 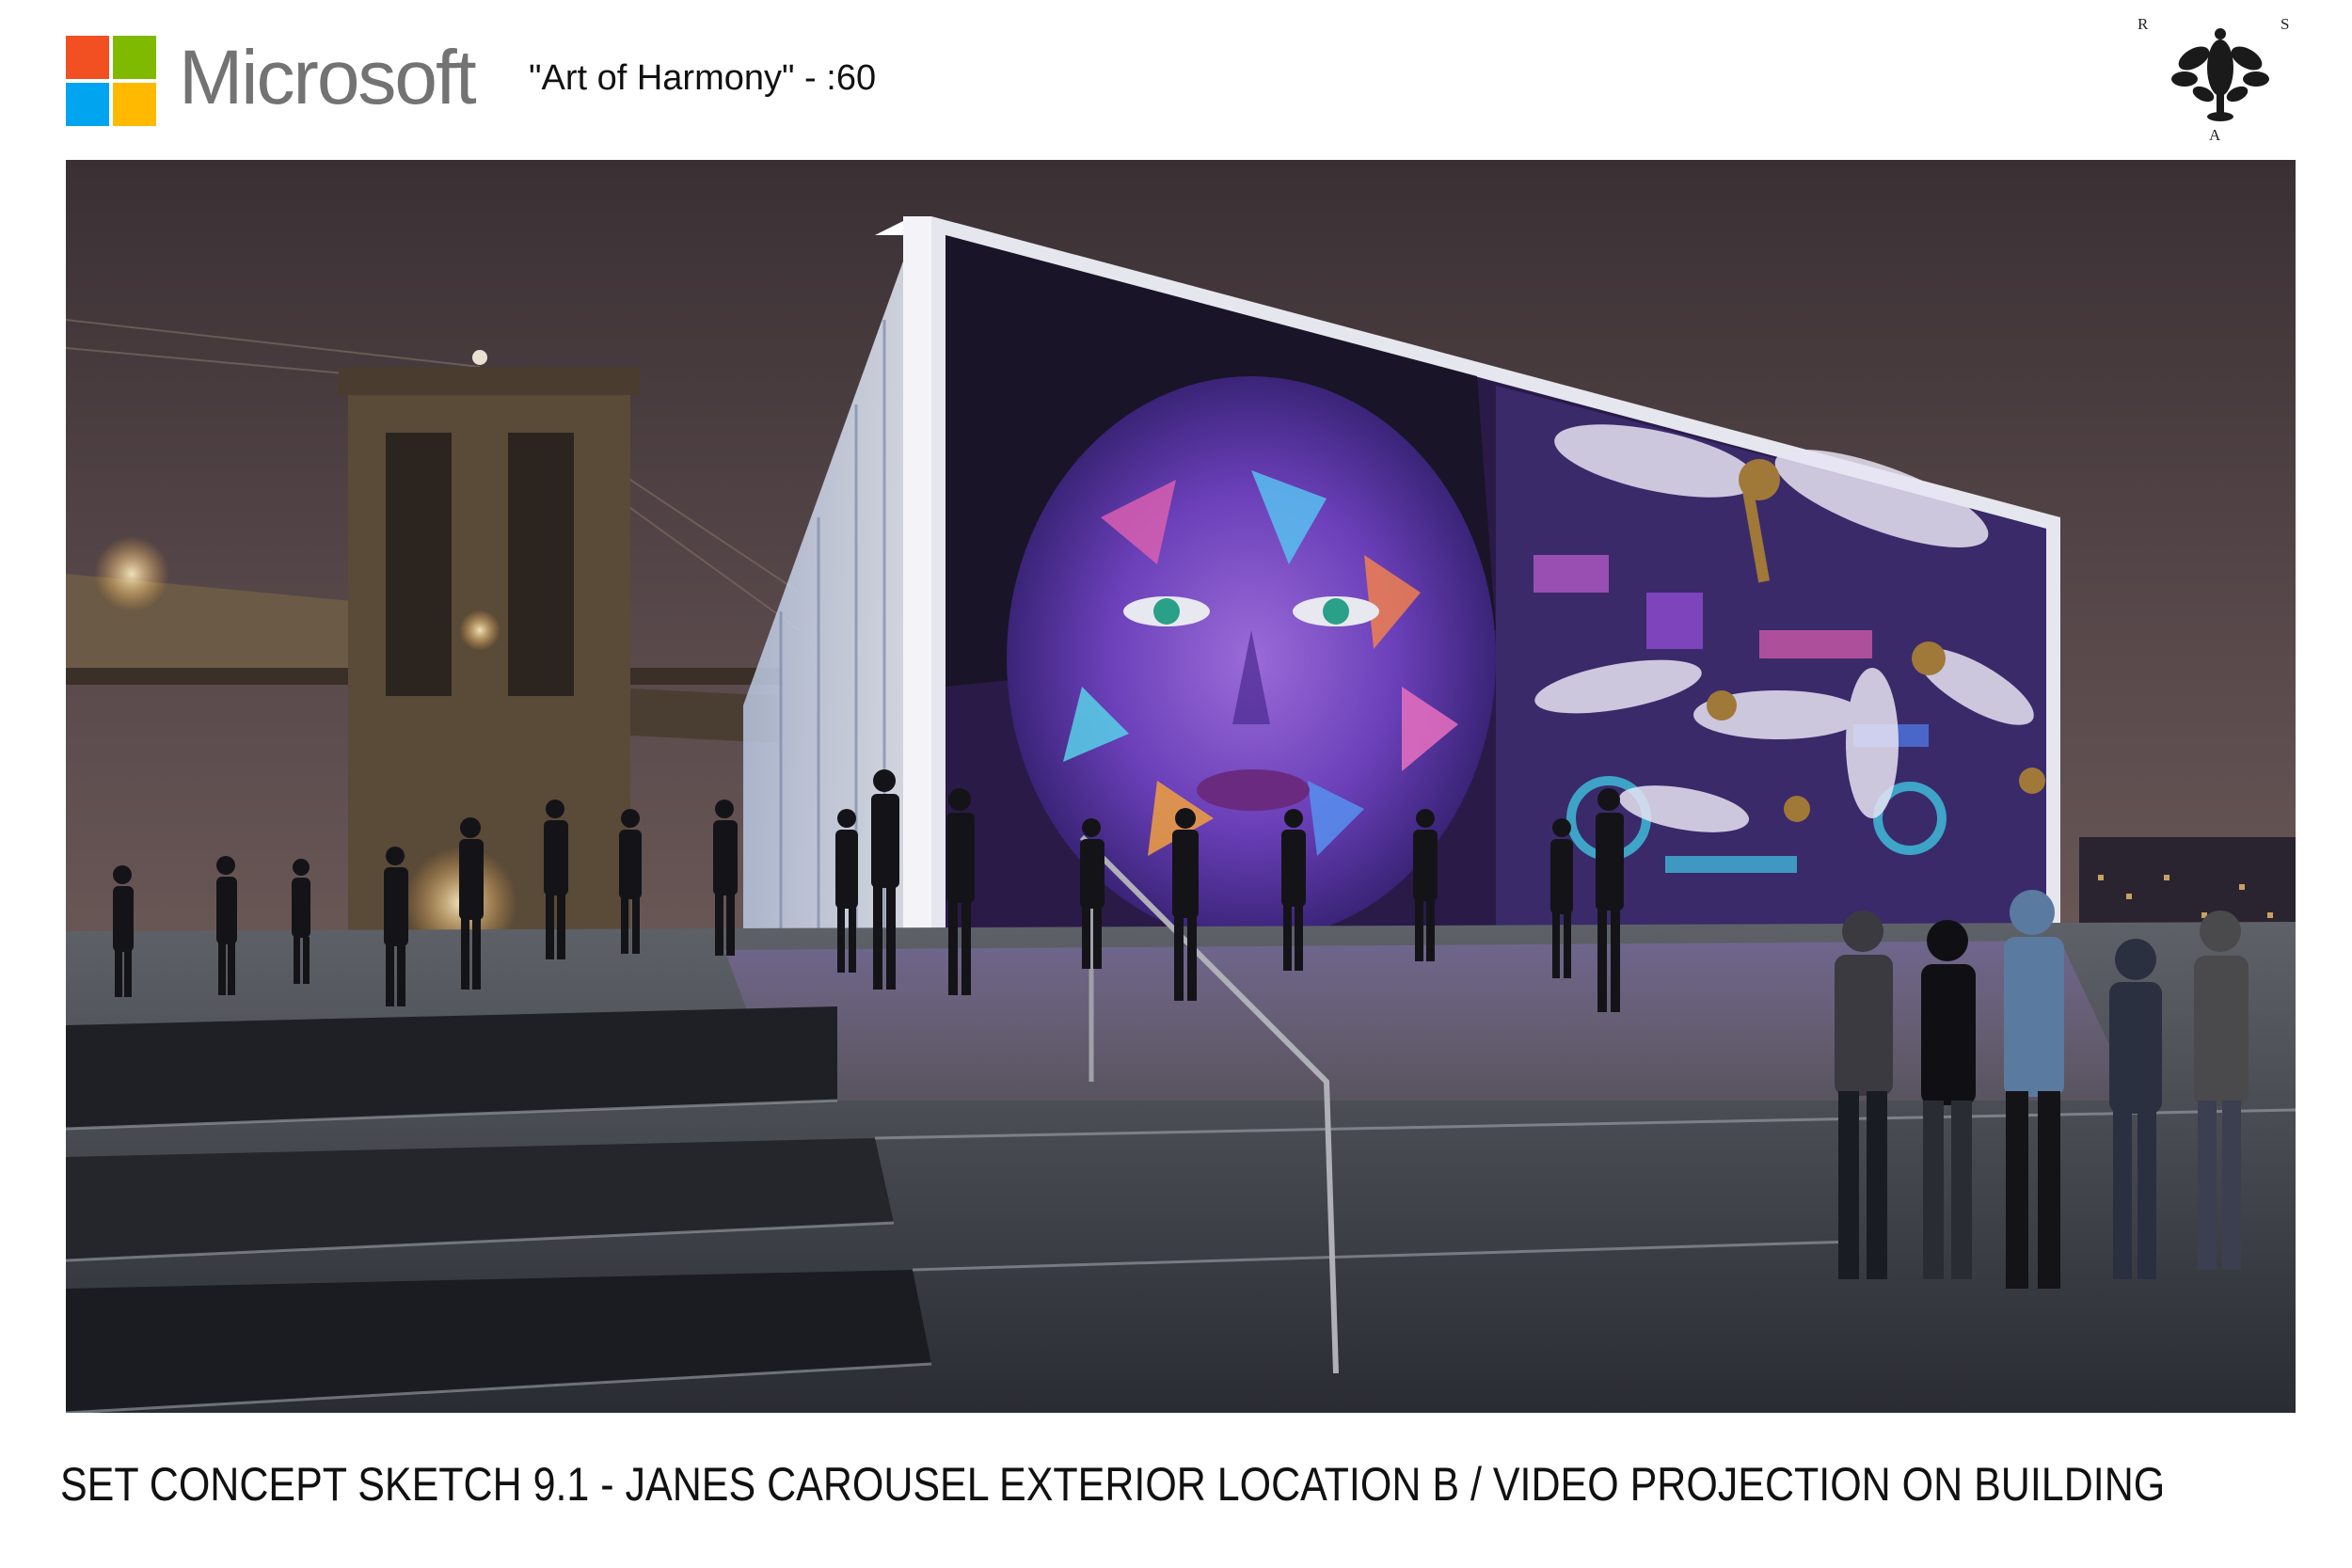 I want to click on fleur-ornament-icon, so click(x=2220, y=74).